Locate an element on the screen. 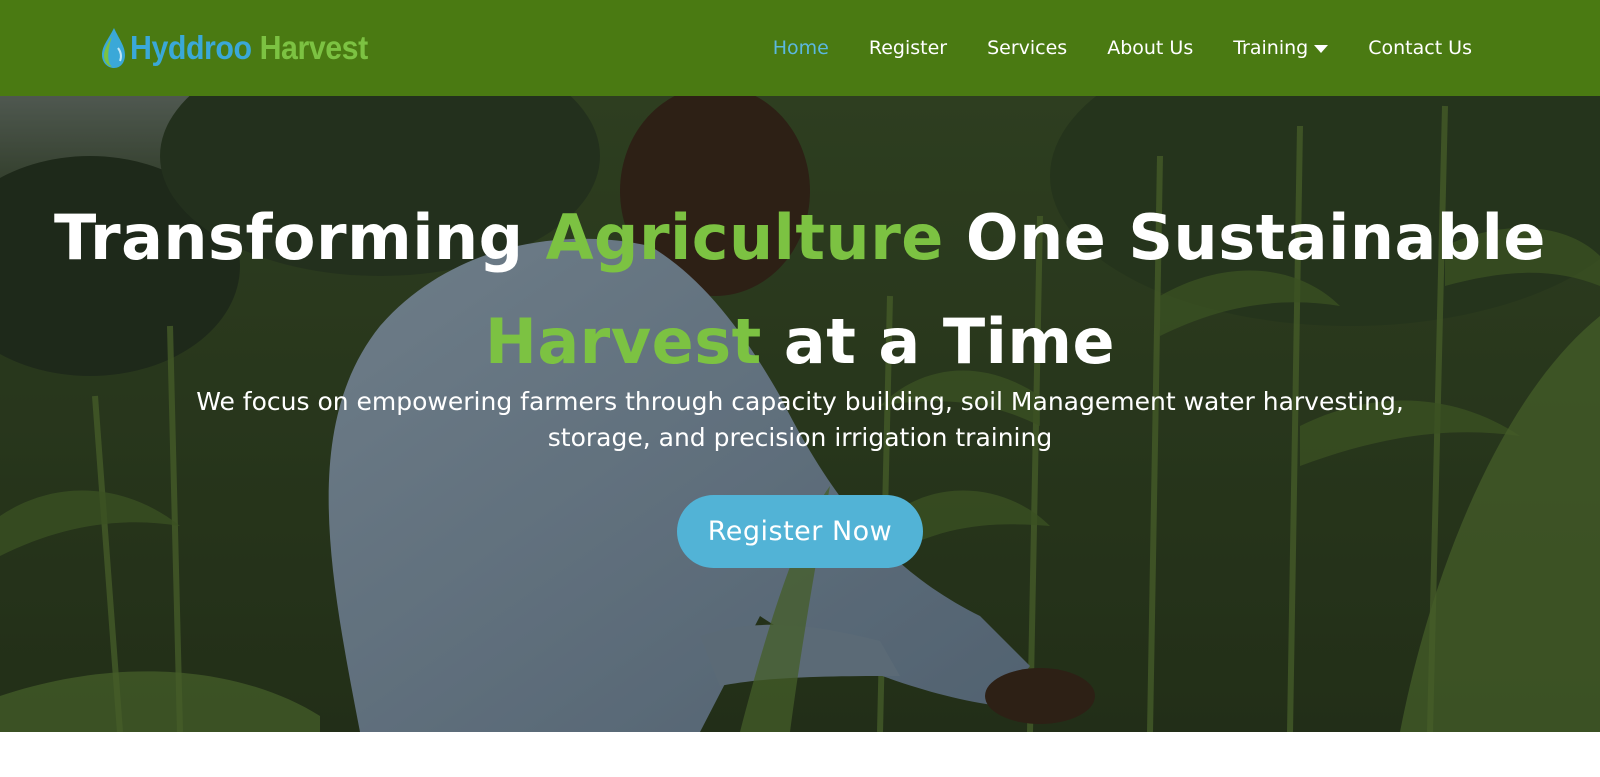  hero-title-highlight-1: Agriculture is located at coordinates (744, 237).